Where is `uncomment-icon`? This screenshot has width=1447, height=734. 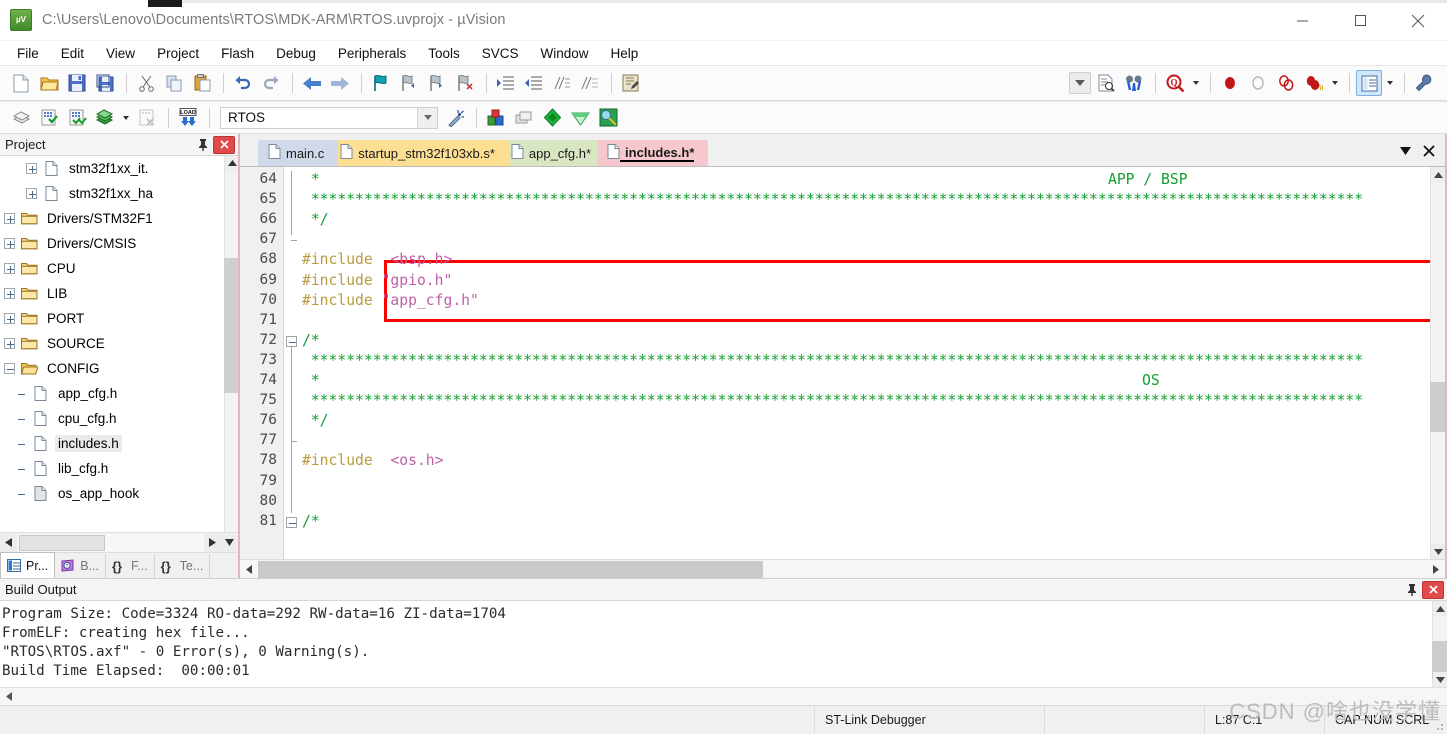
uncomment-icon is located at coordinates (590, 83).